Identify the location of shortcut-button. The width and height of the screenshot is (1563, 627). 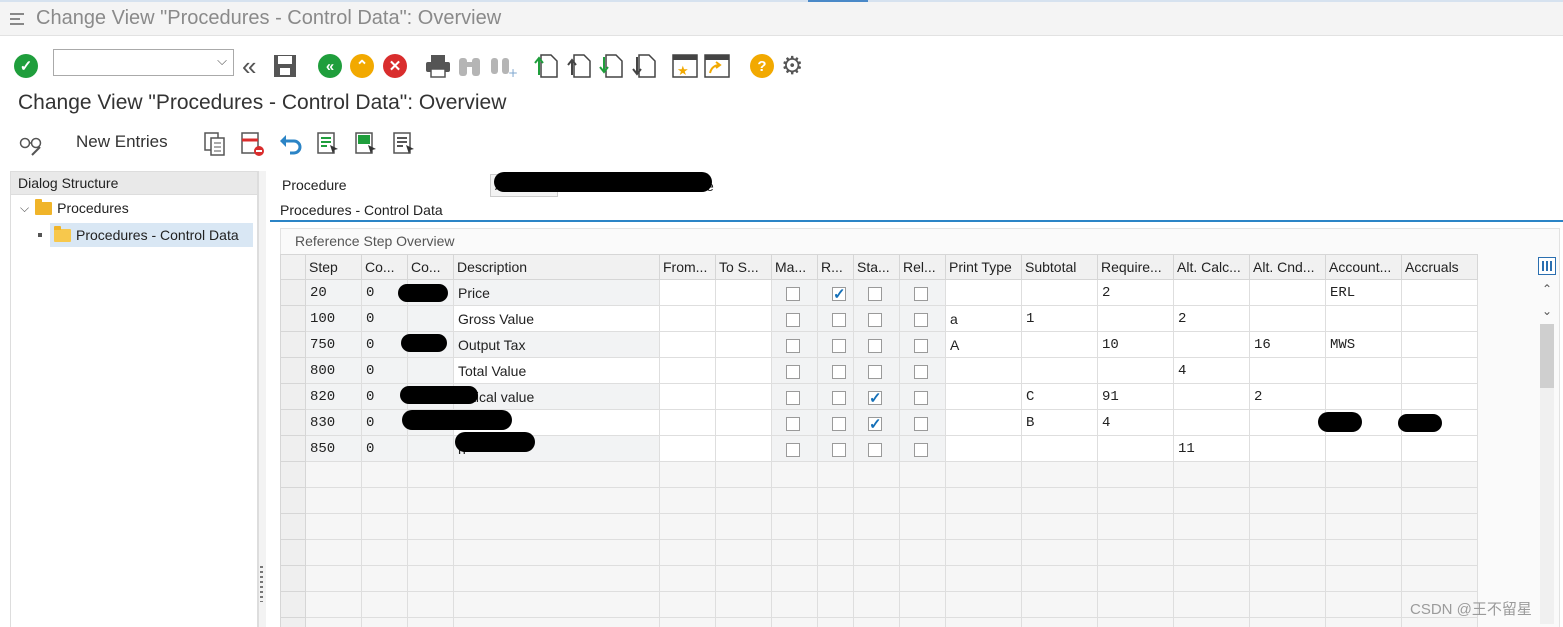
(717, 66).